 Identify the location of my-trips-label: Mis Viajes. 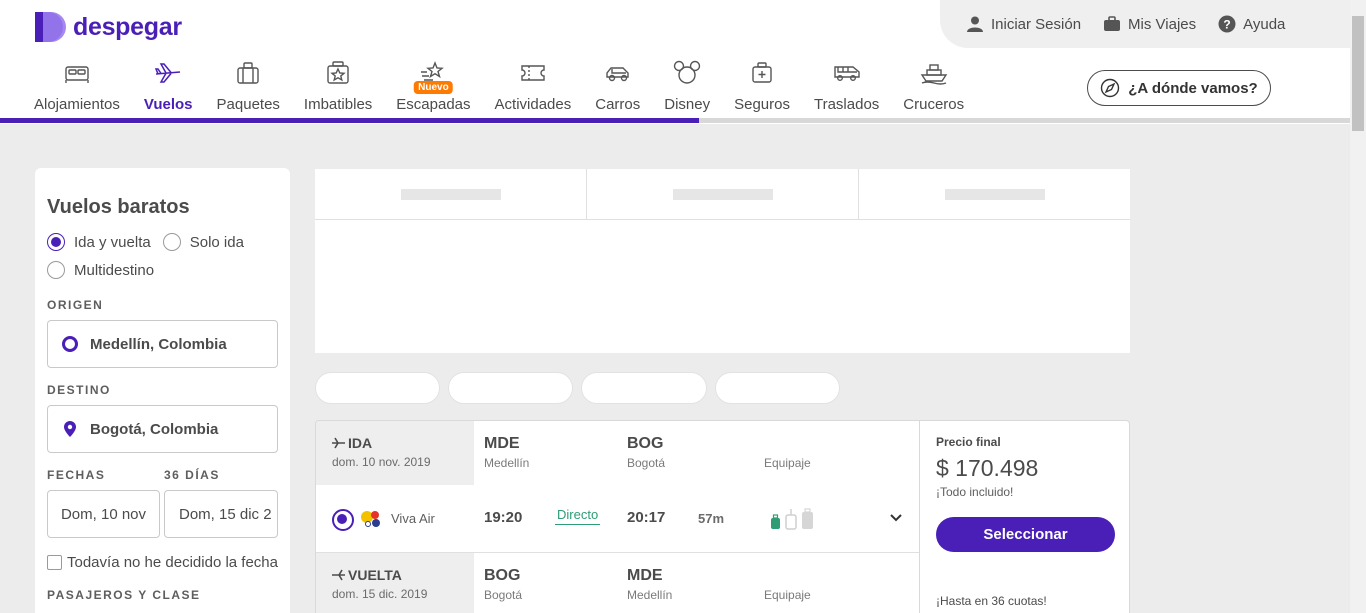
(1162, 24).